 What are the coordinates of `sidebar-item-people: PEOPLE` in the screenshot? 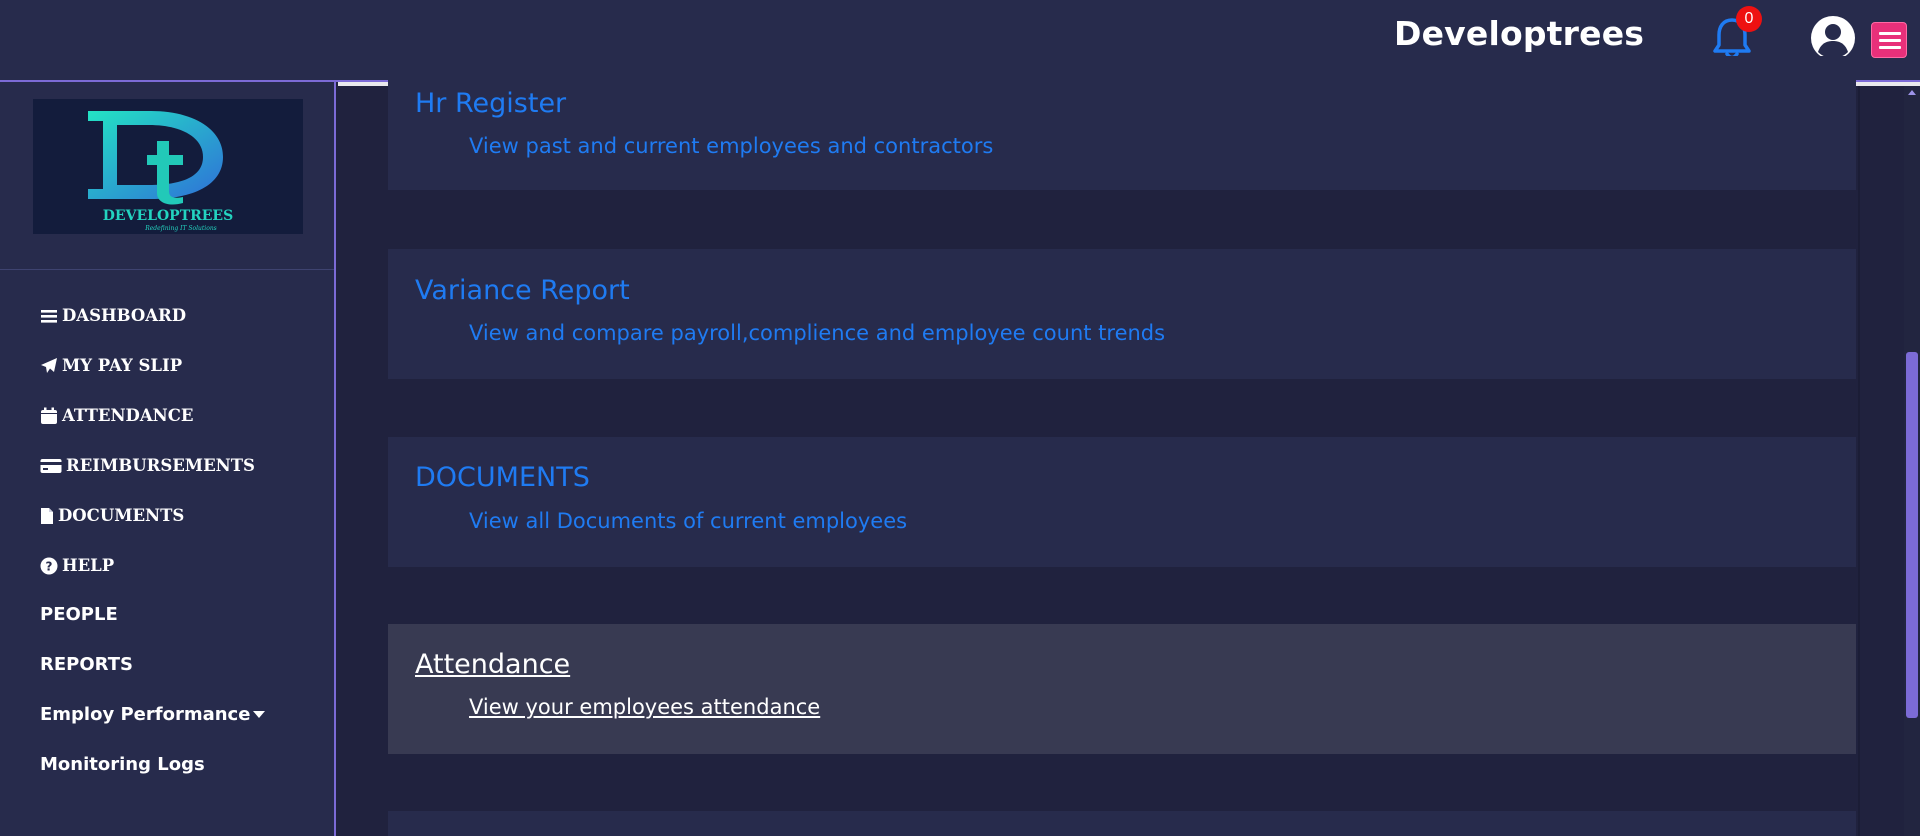 It's located at (79, 614).